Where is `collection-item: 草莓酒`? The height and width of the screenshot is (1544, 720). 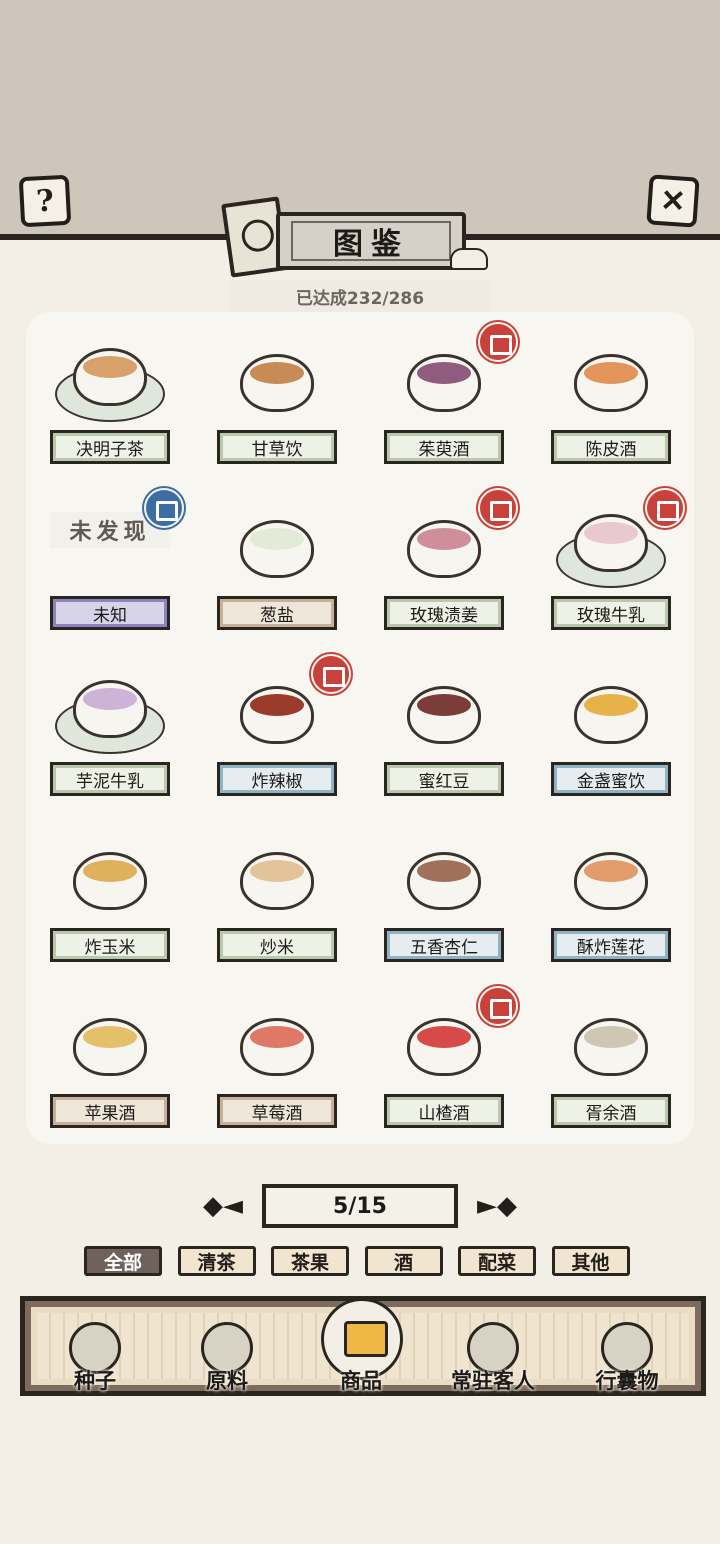 collection-item: 草莓酒 is located at coordinates (276, 1059).